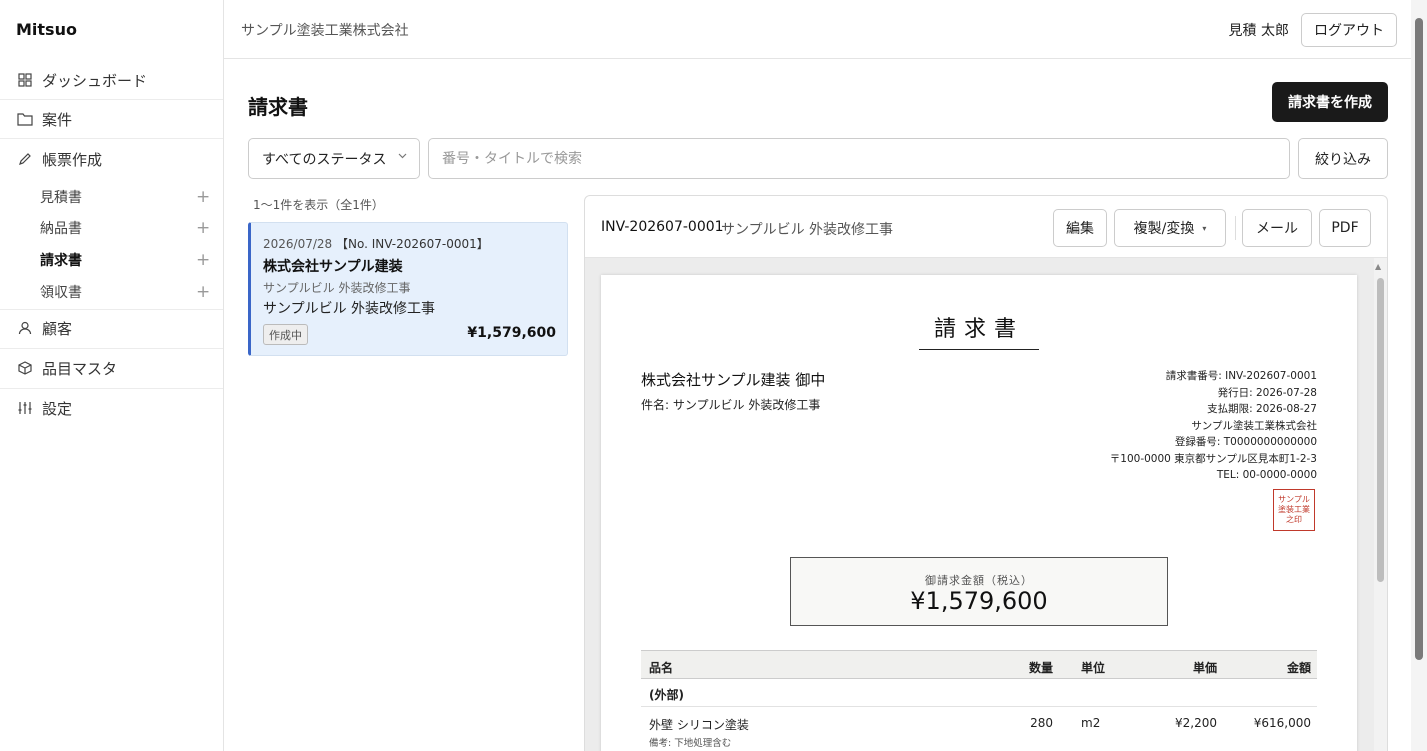  I want to click on header-name: 品名, so click(661, 668).